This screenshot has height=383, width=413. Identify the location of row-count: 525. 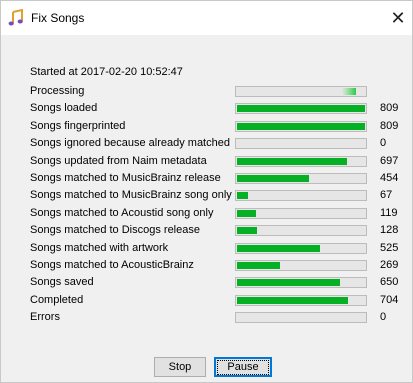
(389, 247).